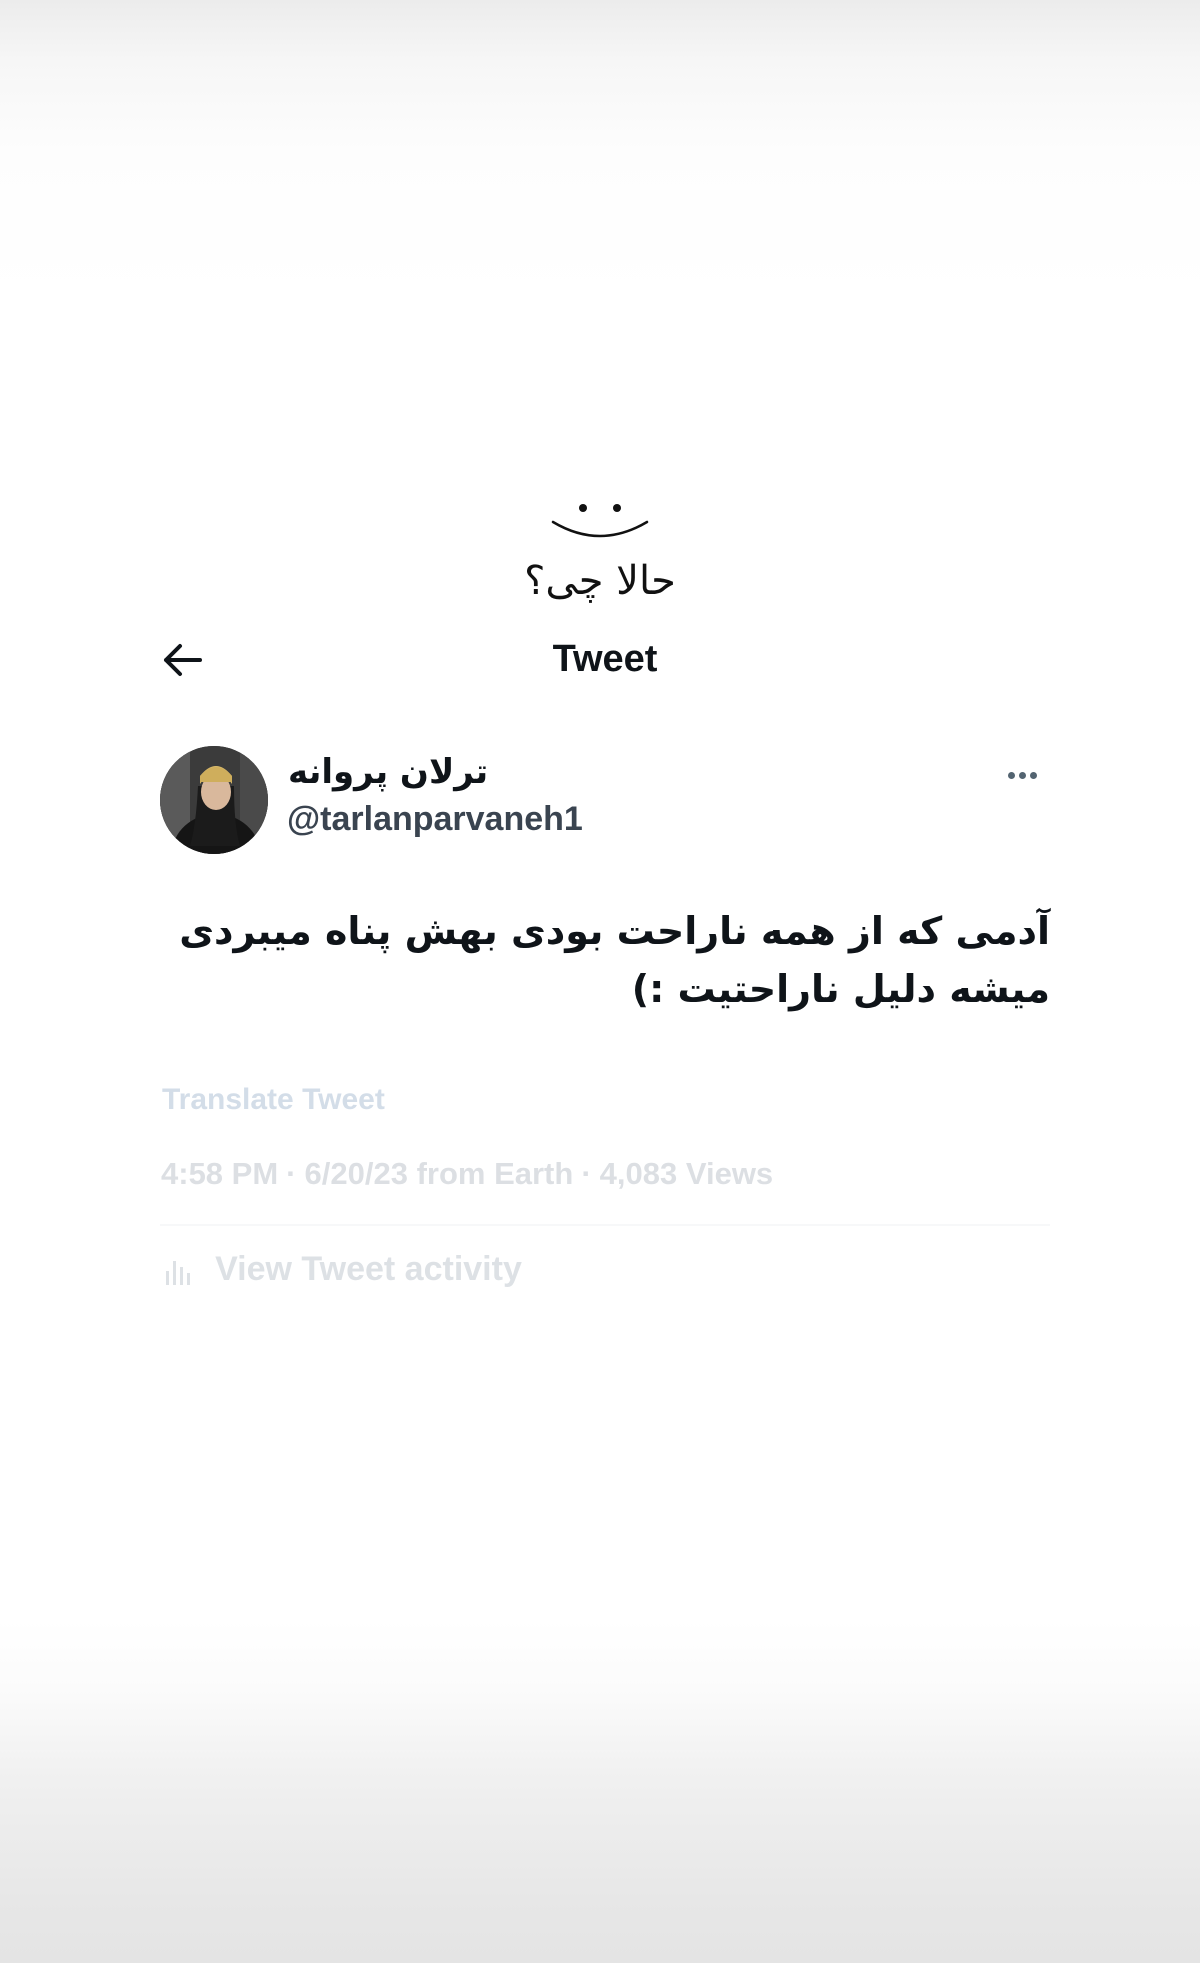  I want to click on tweet-source: from Earth, so click(495, 1173).